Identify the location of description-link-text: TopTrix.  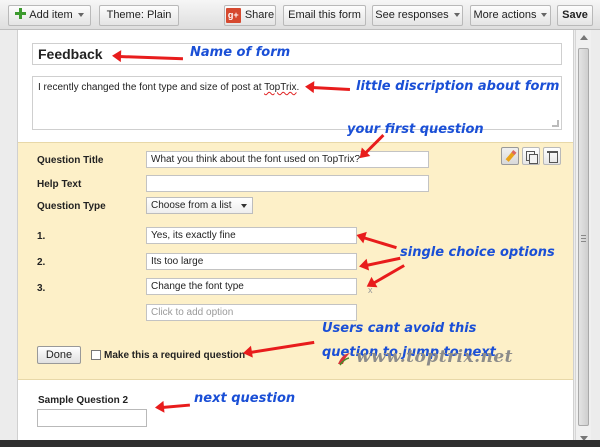
(280, 87).